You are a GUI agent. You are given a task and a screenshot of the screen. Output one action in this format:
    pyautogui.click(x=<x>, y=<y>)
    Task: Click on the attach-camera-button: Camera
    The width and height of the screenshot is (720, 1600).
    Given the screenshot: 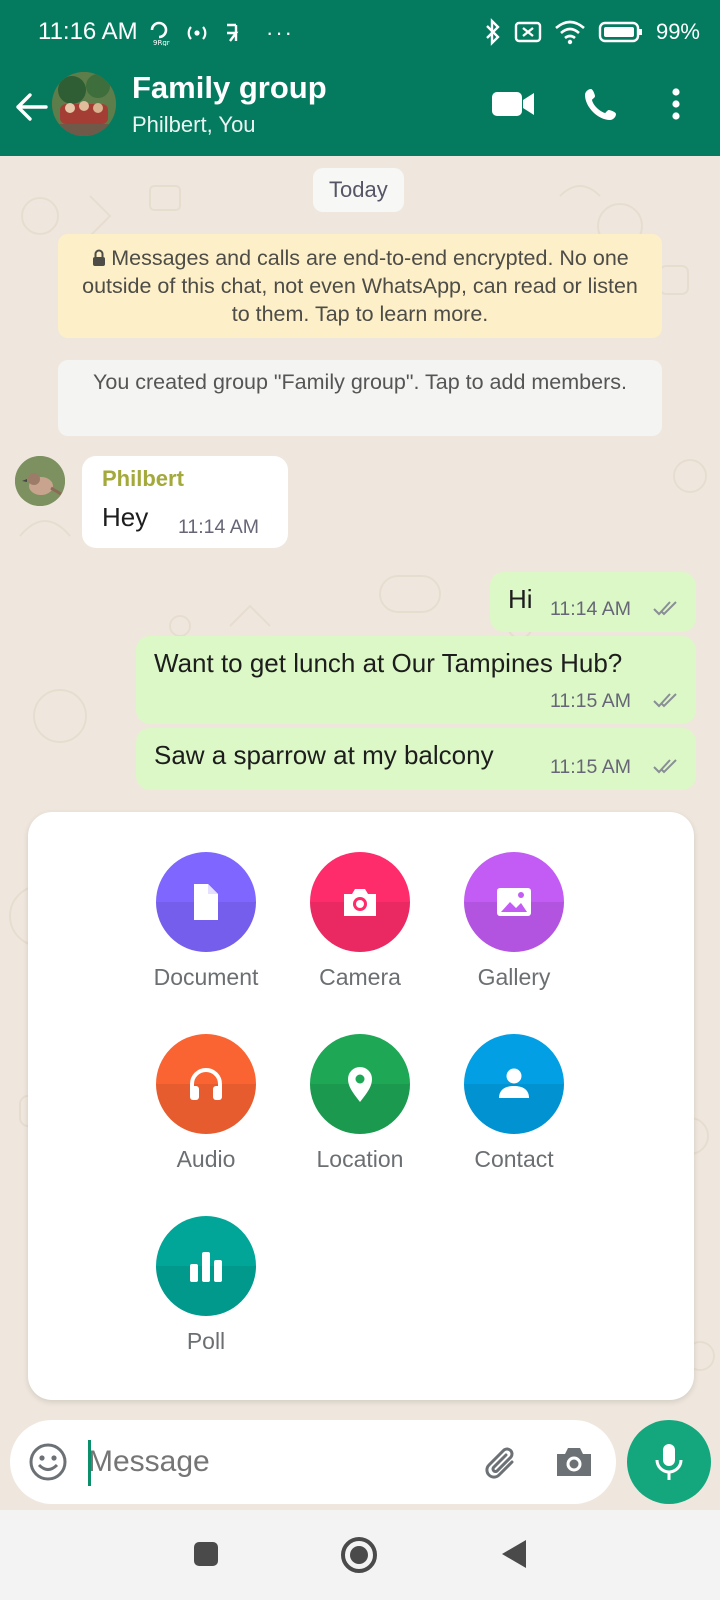 What is the action you would take?
    pyautogui.click(x=360, y=921)
    